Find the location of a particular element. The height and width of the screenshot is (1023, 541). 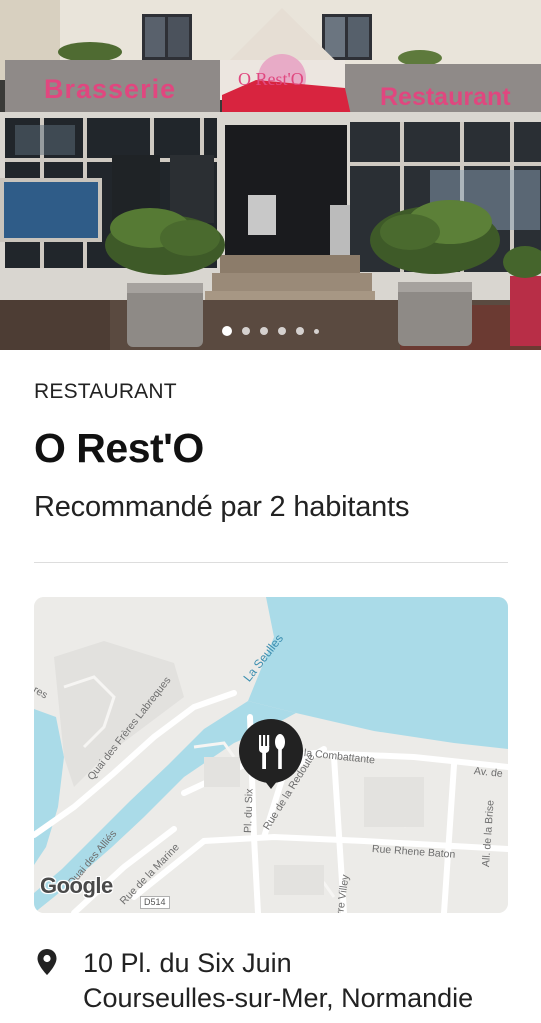

divider is located at coordinates (271, 562).